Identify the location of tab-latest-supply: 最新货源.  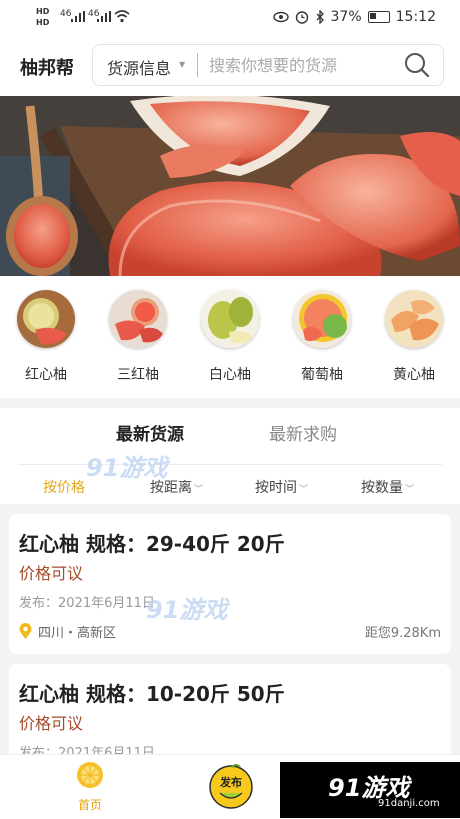
(150, 432).